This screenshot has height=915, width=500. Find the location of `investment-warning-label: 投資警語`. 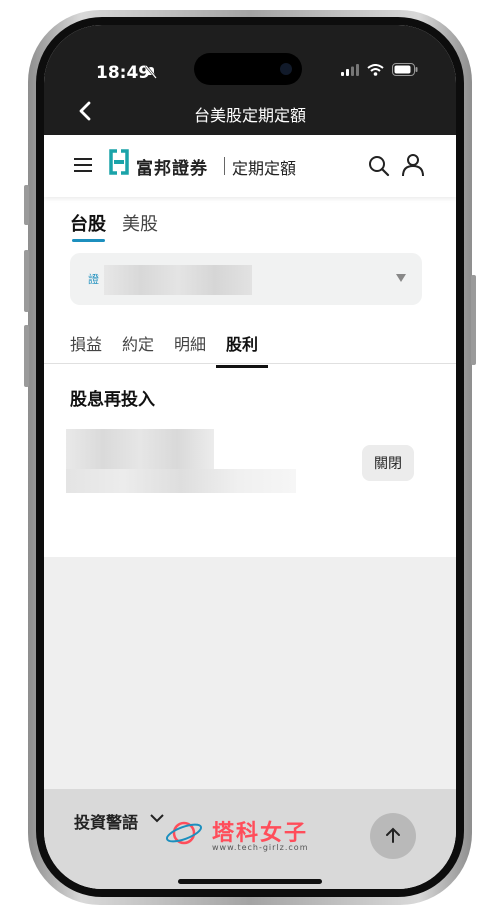

investment-warning-label: 投資警語 is located at coordinates (106, 821).